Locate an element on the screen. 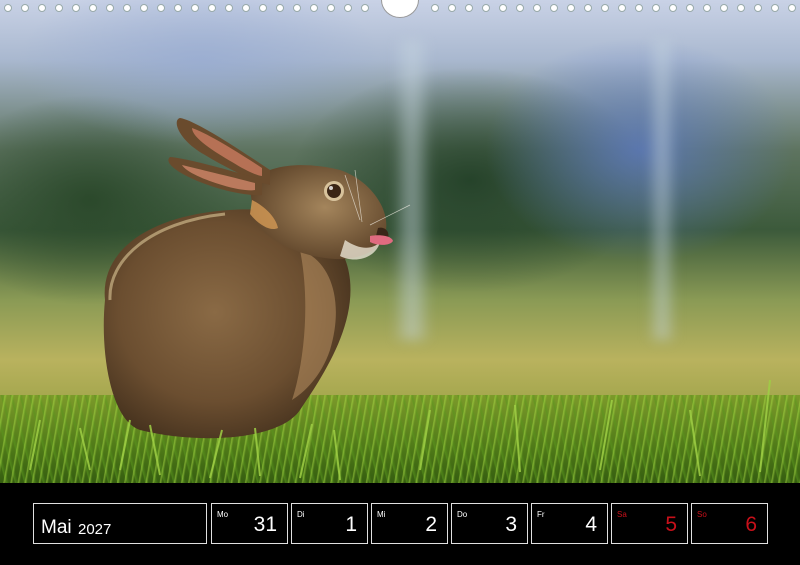  spiral-binding is located at coordinates (400, 10).